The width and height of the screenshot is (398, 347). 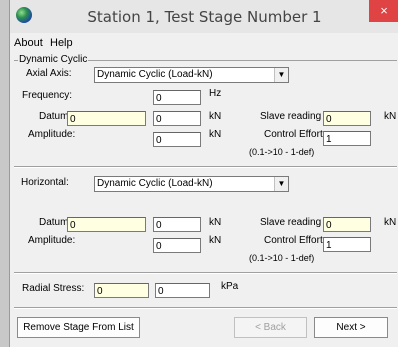 What do you see at coordinates (282, 152) in the screenshot?
I see `control-effort-hint: (0.1->10 - 1-def)` at bounding box center [282, 152].